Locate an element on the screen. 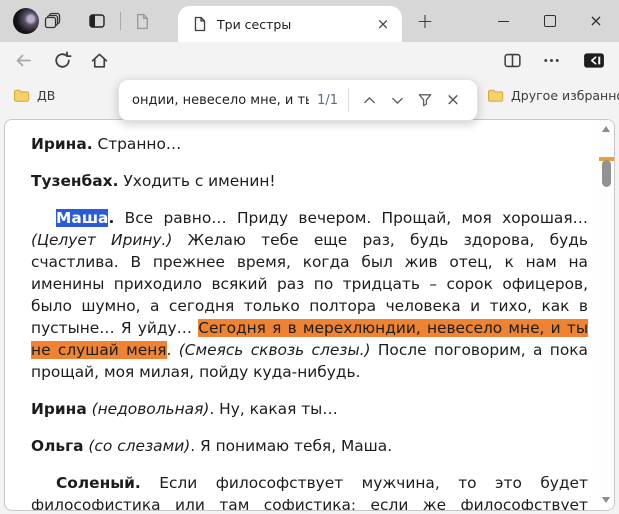 Image resolution: width=619 pixels, height=514 pixels. scrollbar-thumb is located at coordinates (606, 173).